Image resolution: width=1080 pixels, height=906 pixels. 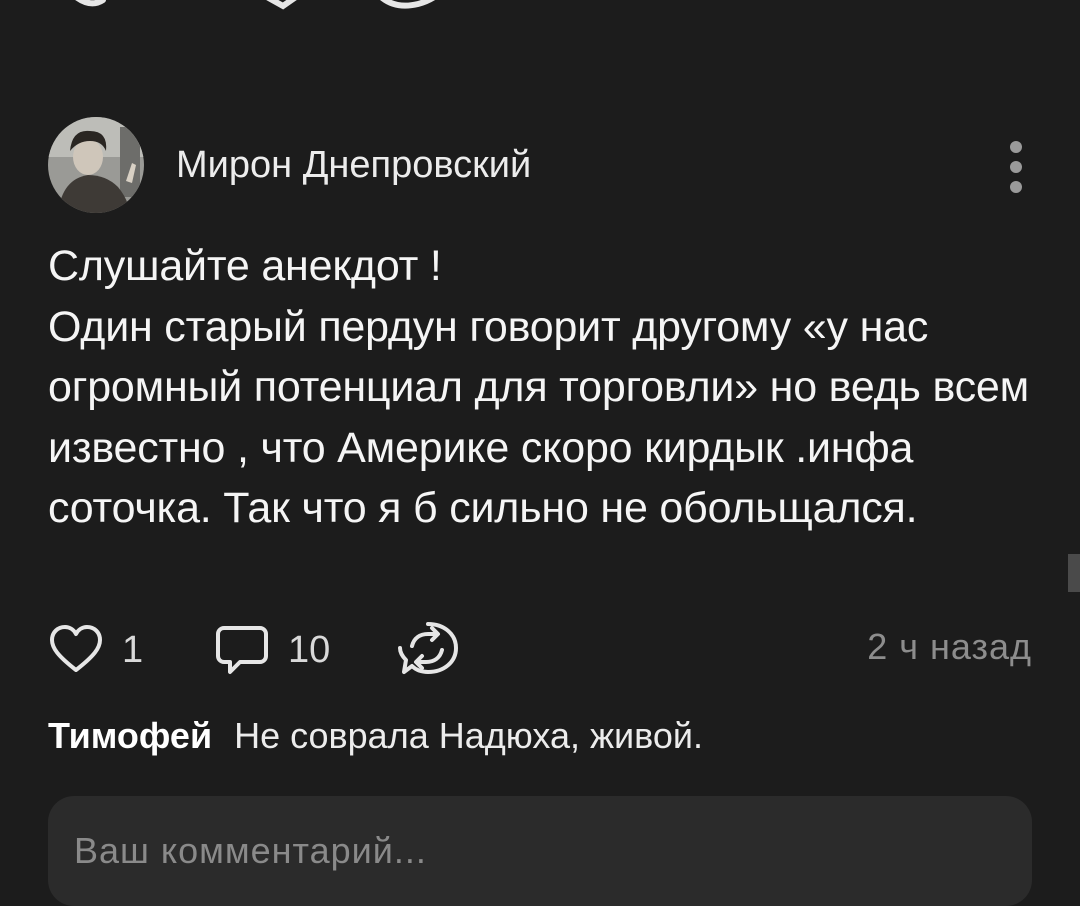 I want to click on share-button, so click(x=430, y=650).